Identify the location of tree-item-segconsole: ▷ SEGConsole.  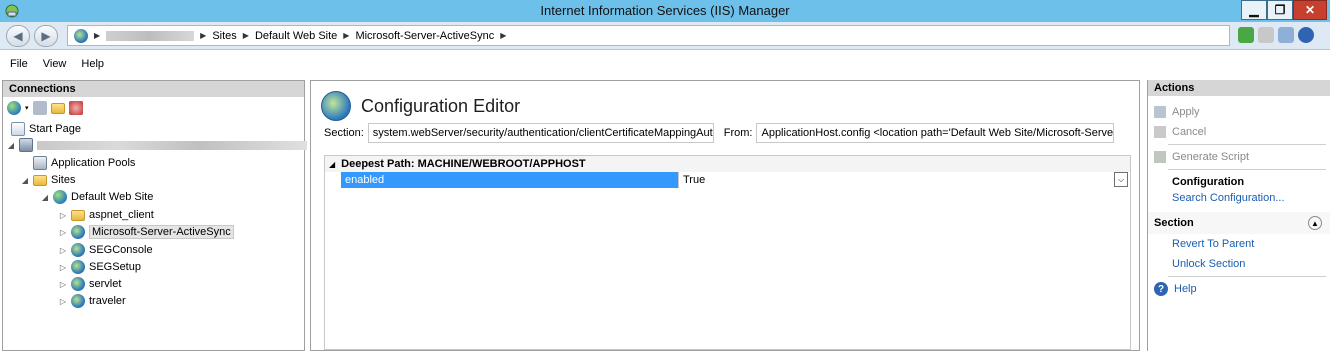
(106, 250).